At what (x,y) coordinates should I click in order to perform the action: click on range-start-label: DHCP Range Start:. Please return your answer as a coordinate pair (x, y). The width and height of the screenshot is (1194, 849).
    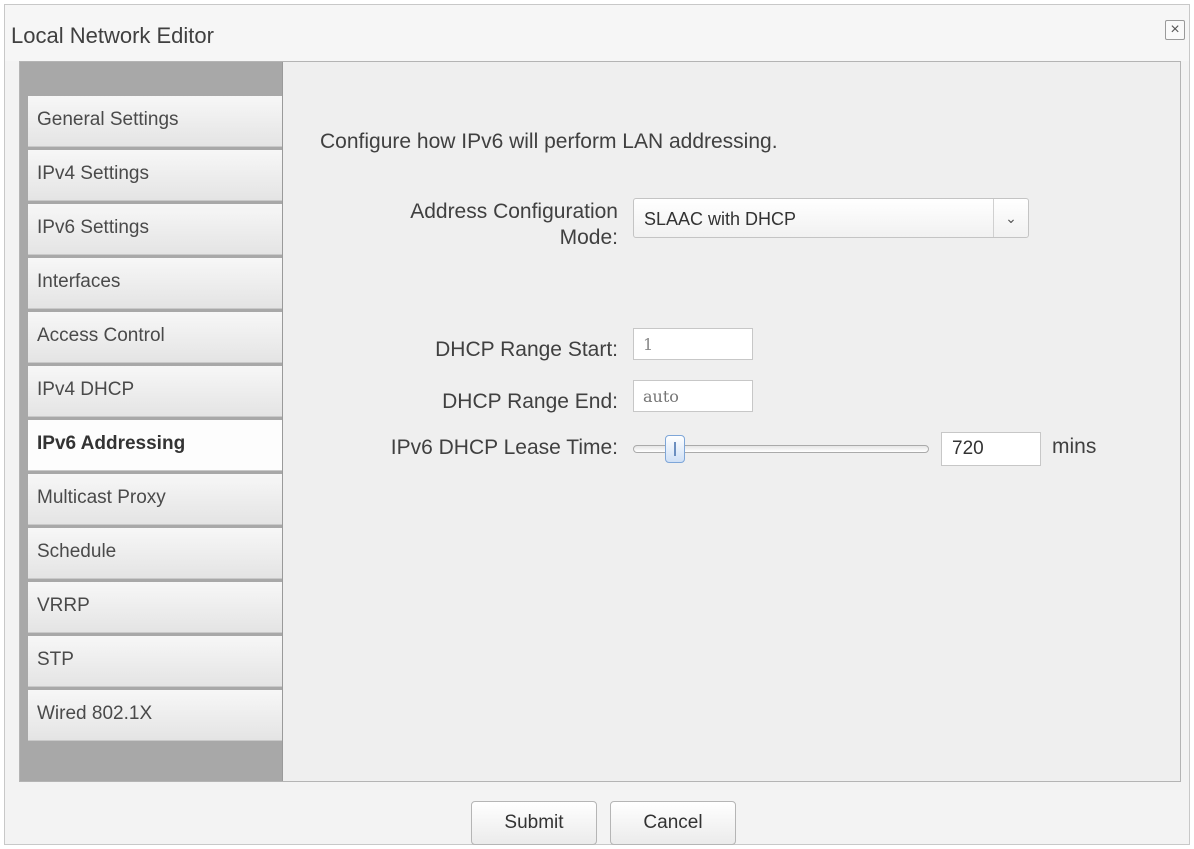
    Looking at the image, I should click on (526, 349).